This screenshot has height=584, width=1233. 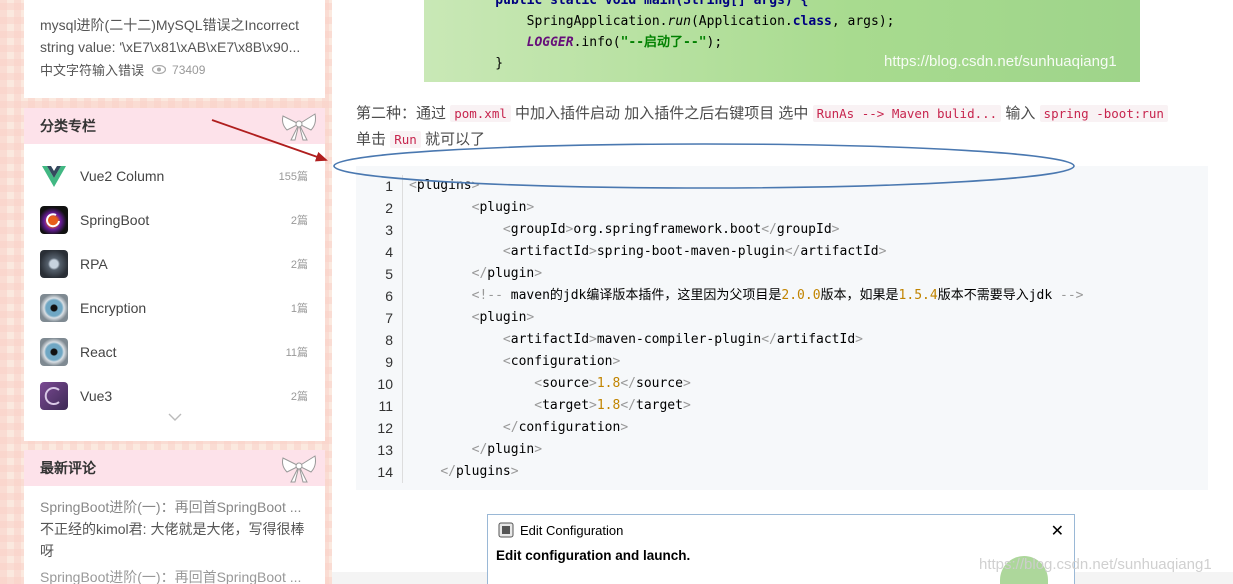 I want to click on category-card: 分类专栏 Vue2 Column 155篇 SpringBoot 2篇 RPA, so click(x=174, y=274).